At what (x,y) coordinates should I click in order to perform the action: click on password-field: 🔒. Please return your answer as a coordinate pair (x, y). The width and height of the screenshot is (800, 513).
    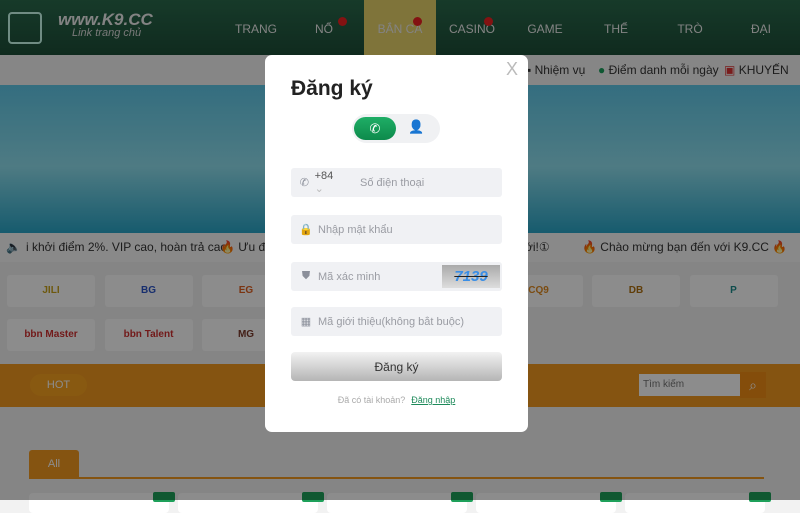
    Looking at the image, I should click on (396, 229).